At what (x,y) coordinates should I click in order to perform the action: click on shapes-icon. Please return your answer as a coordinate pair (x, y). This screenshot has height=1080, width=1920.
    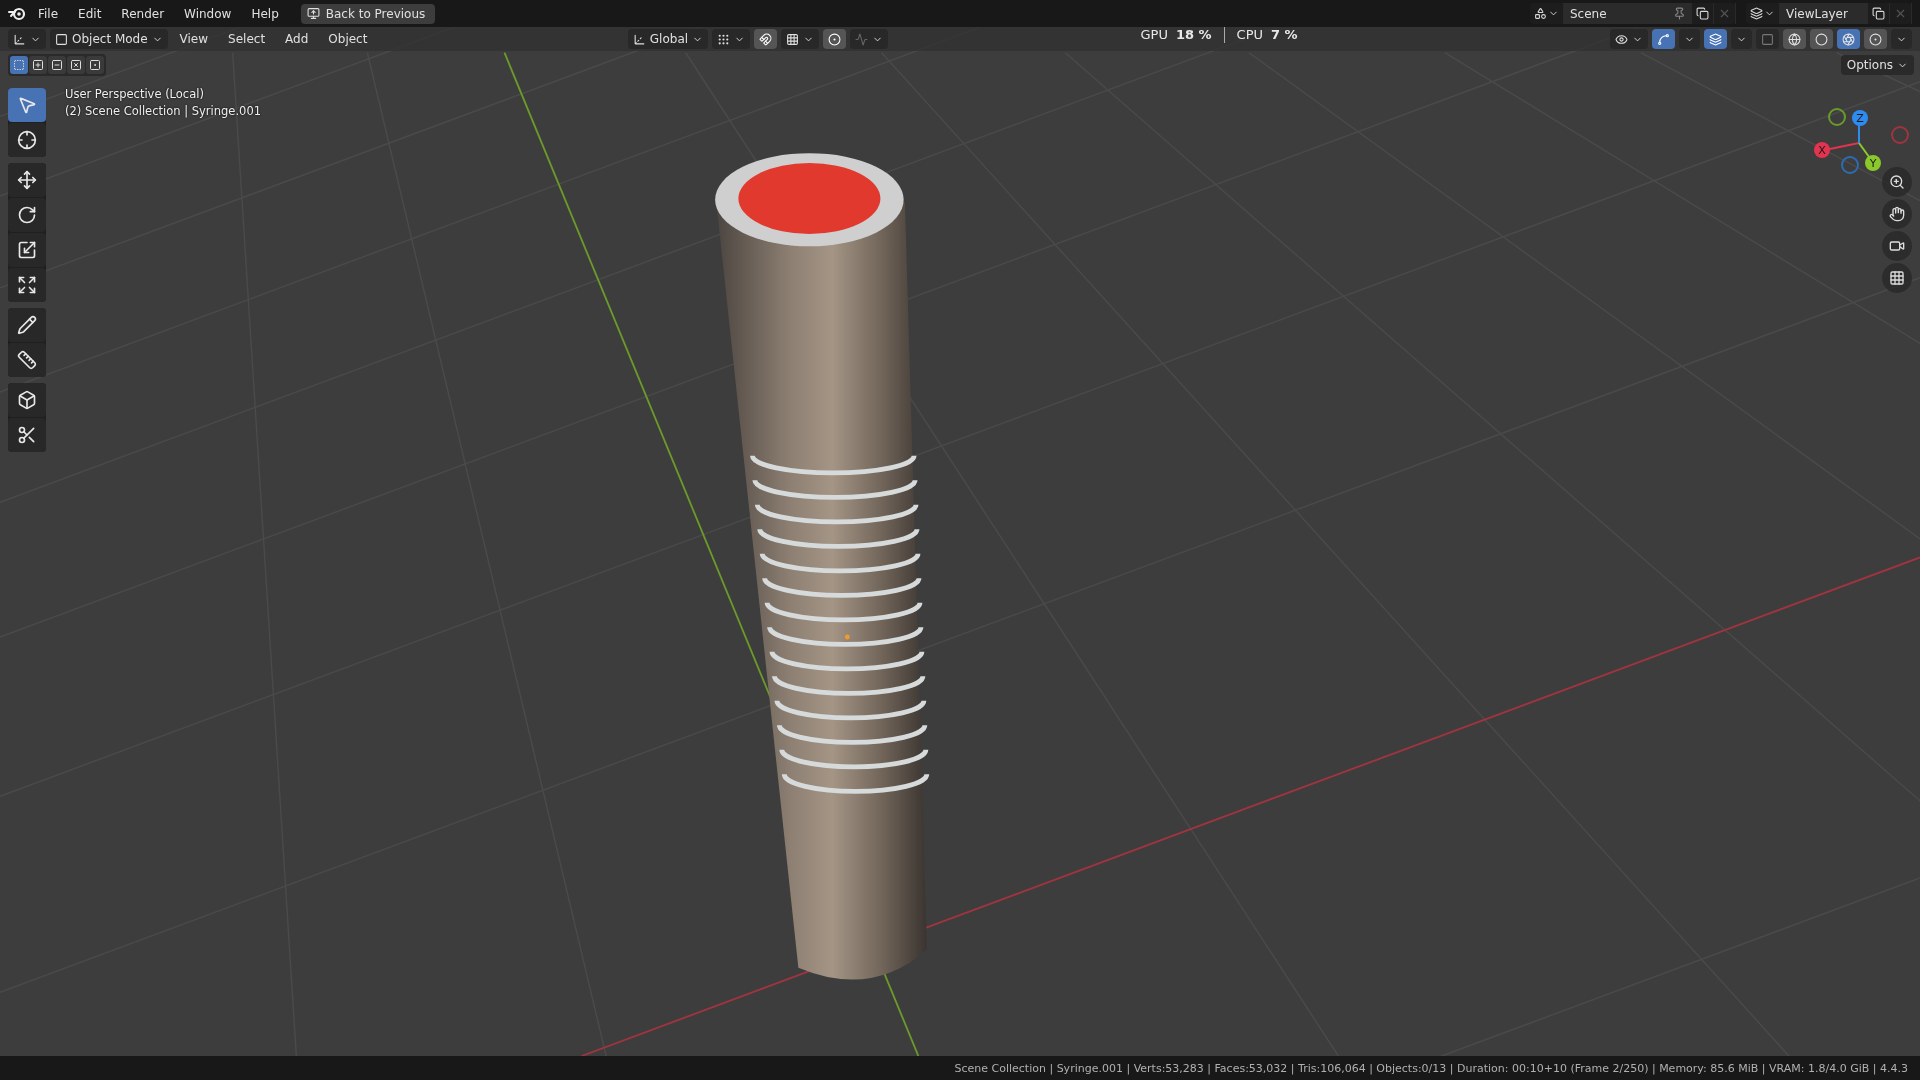
    Looking at the image, I should click on (1540, 13).